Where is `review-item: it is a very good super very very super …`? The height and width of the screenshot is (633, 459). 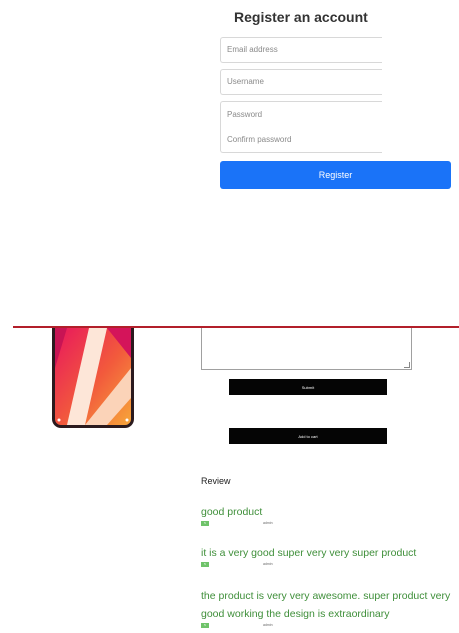
review-item: it is a very good super very very super … is located at coordinates (330, 557).